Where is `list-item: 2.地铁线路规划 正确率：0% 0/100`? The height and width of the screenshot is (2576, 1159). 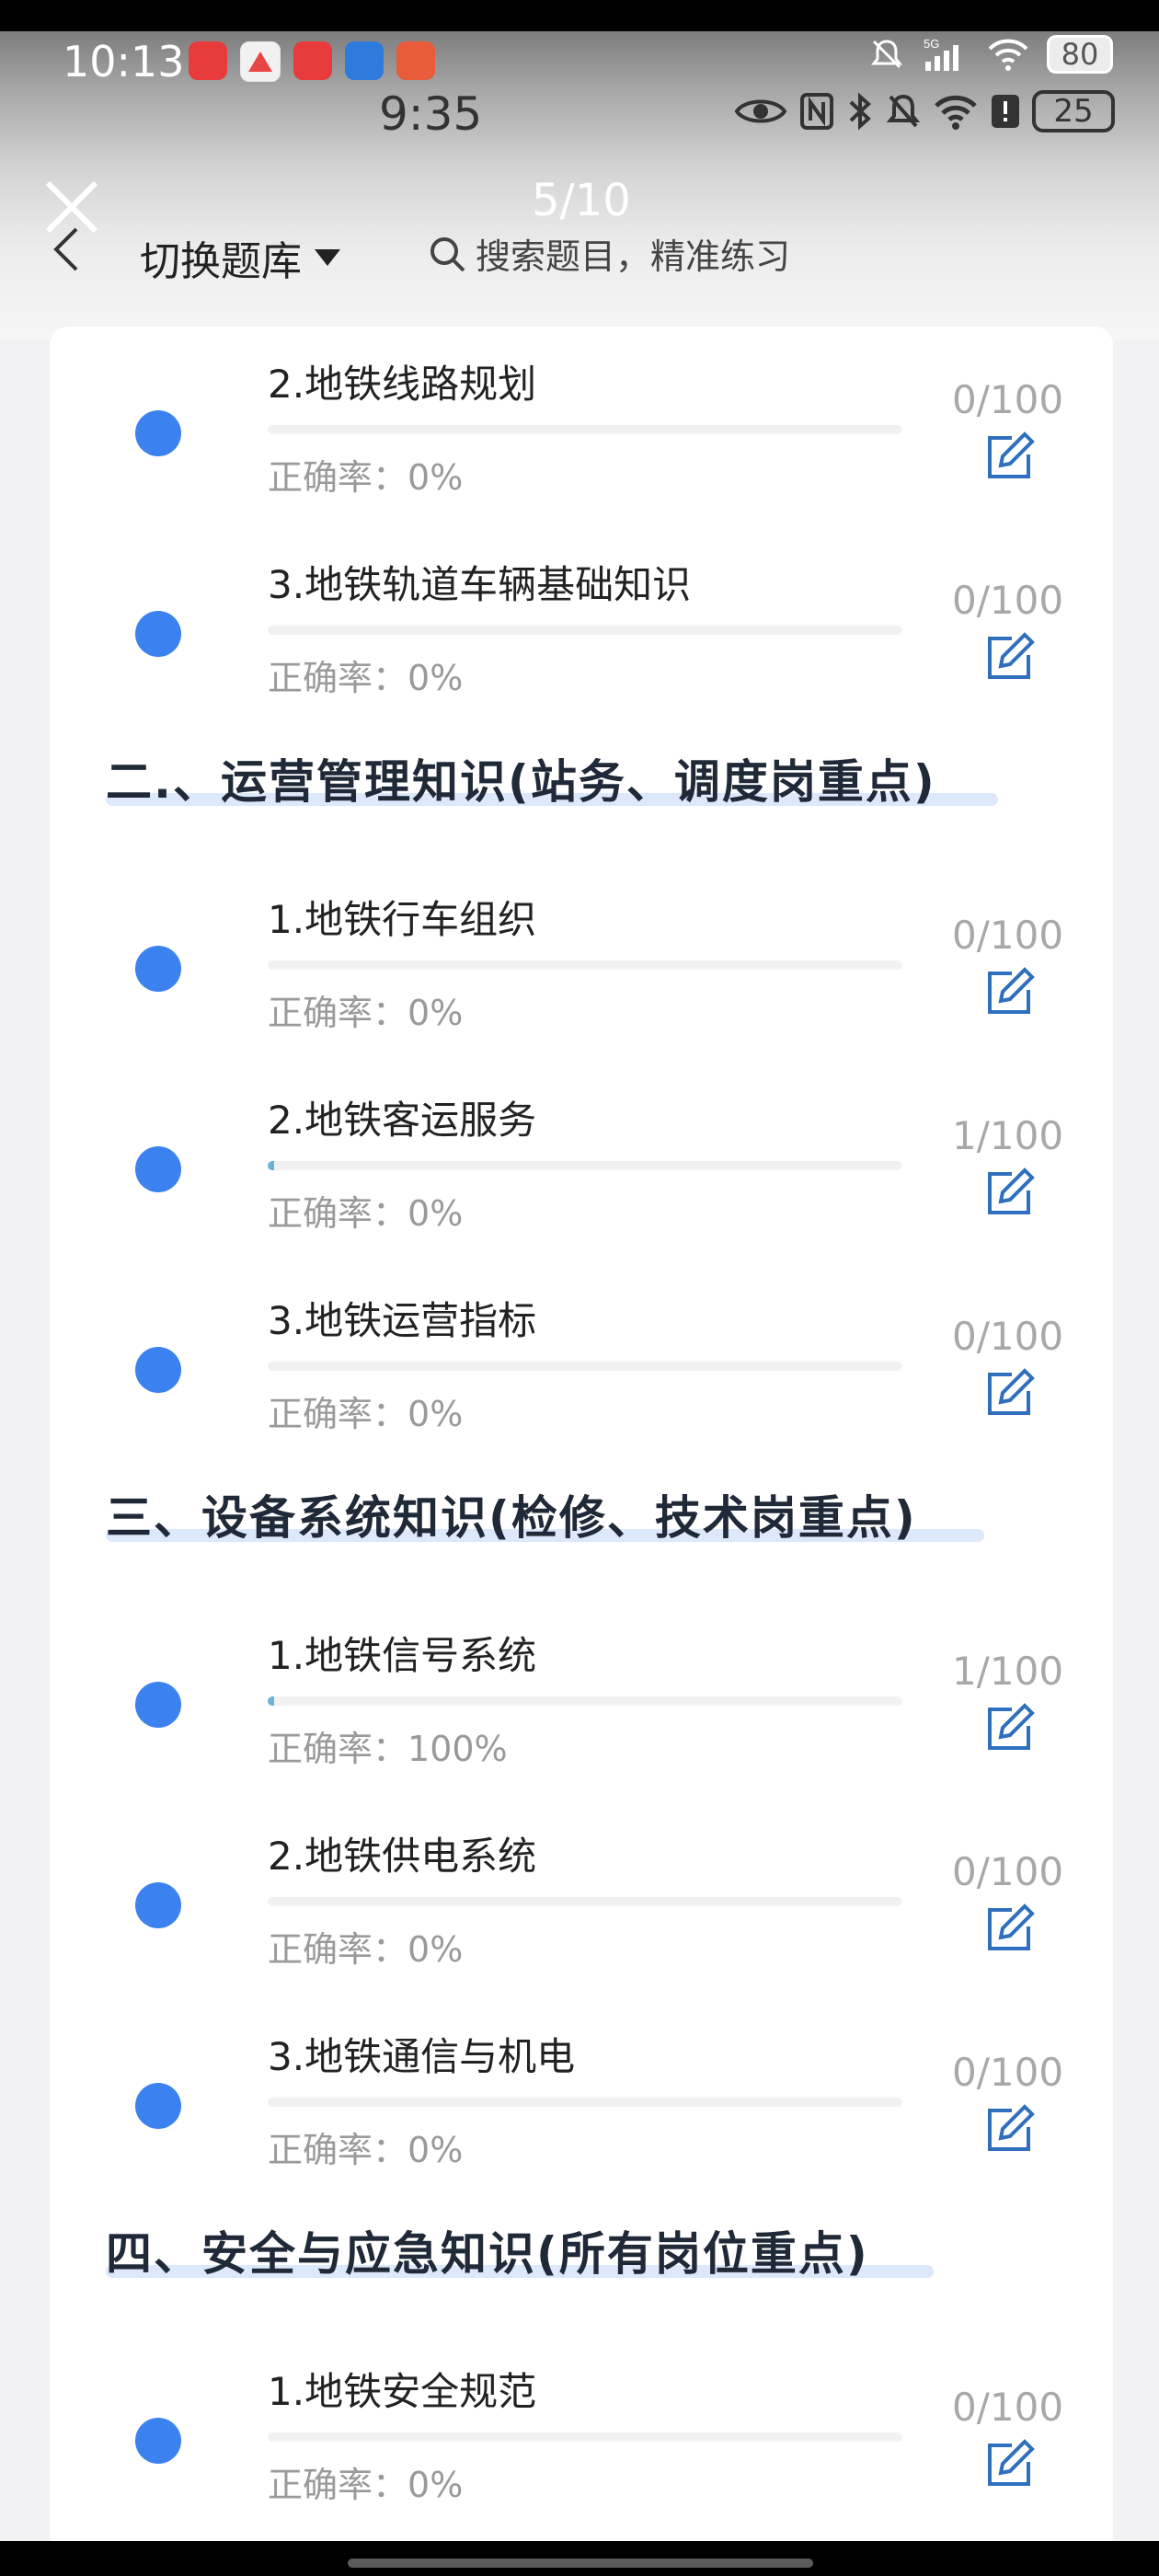 list-item: 2.地铁线路规划 正确率：0% 0/100 is located at coordinates (581, 440).